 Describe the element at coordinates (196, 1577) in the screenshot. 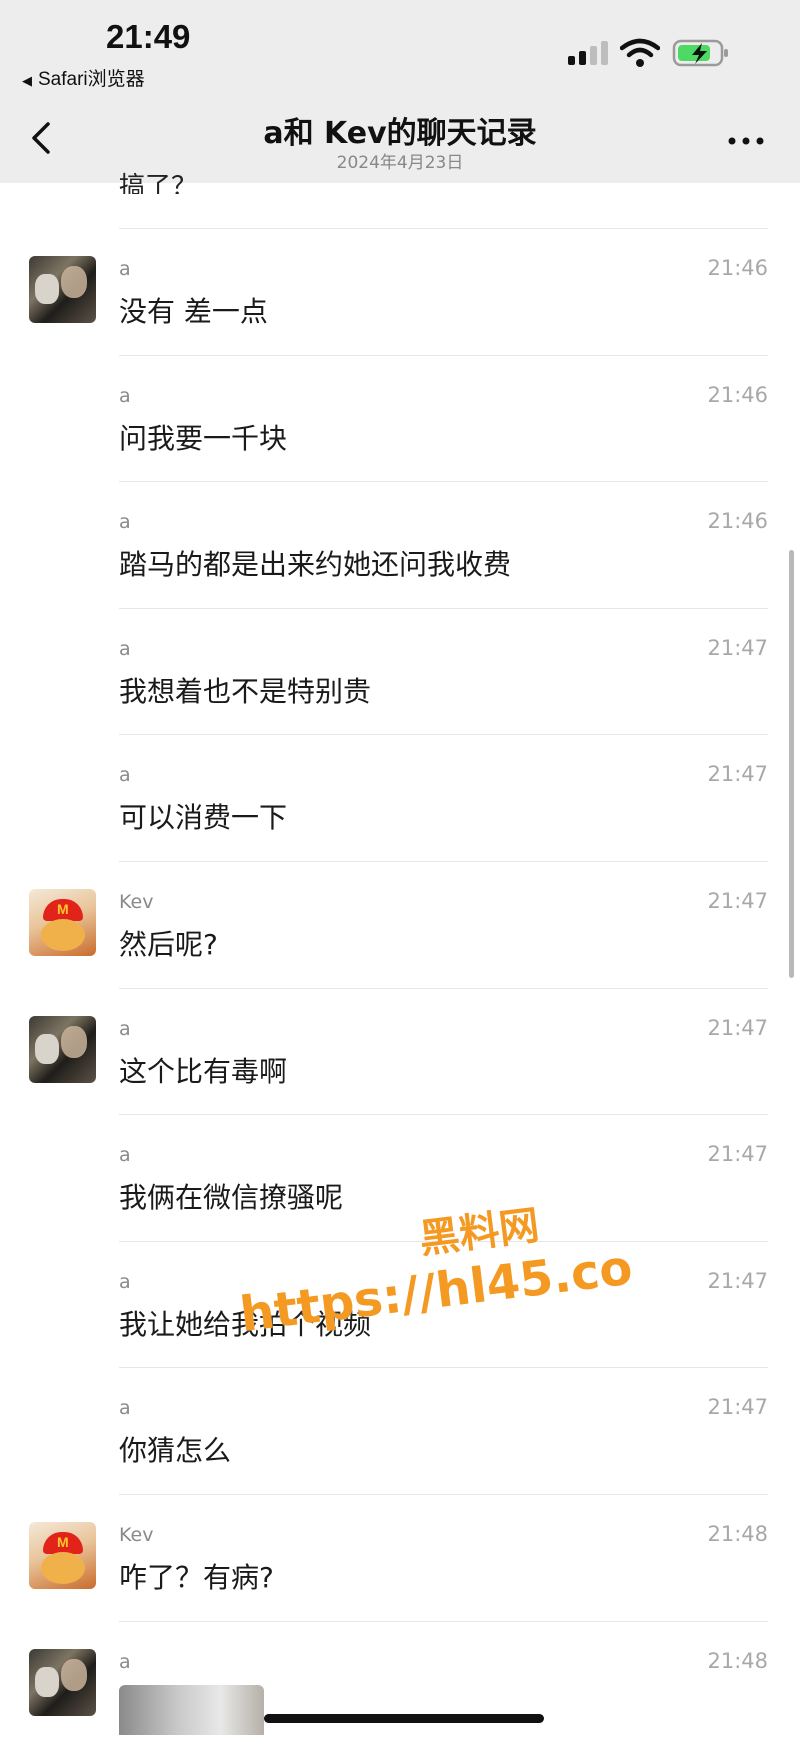

I see `message-text: 咋了？有病?` at that location.